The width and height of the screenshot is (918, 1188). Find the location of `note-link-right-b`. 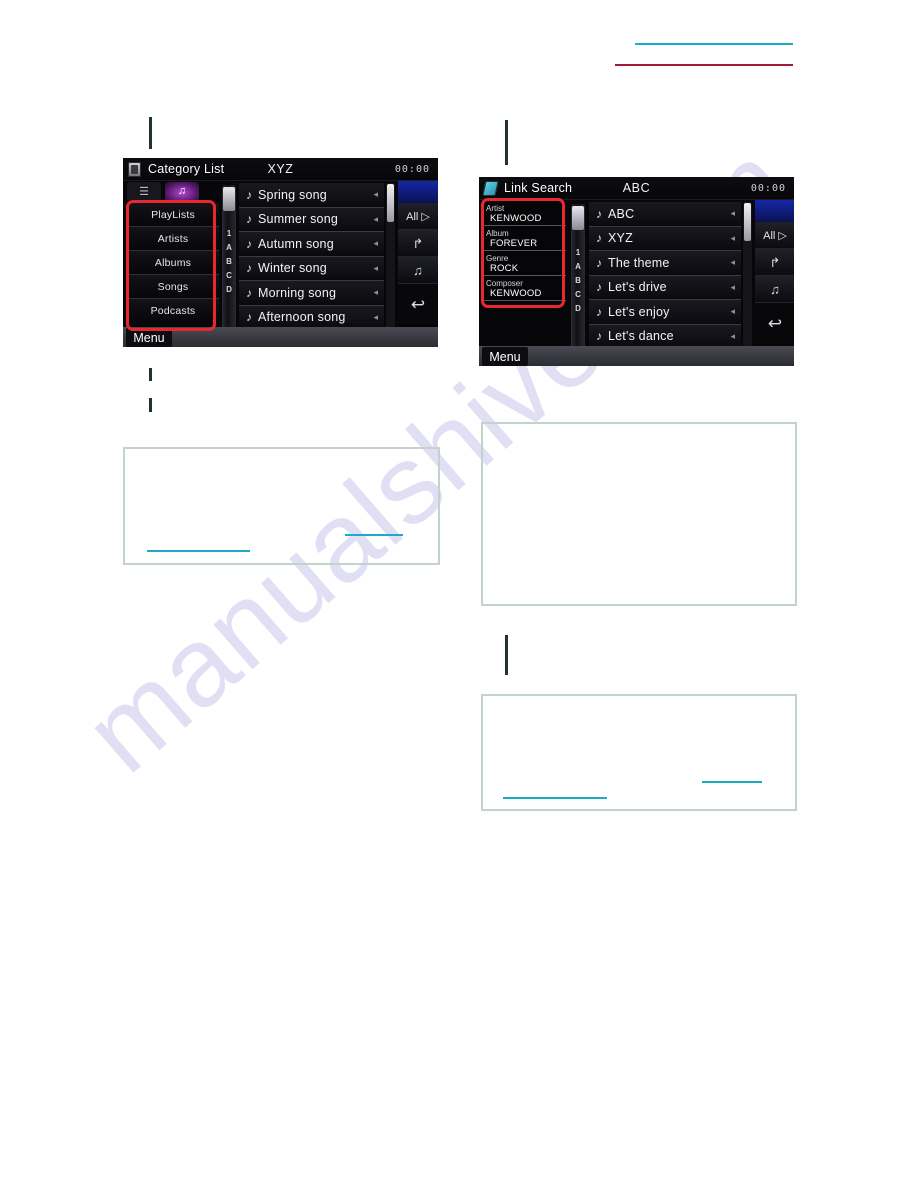

note-link-right-b is located at coordinates (732, 782).